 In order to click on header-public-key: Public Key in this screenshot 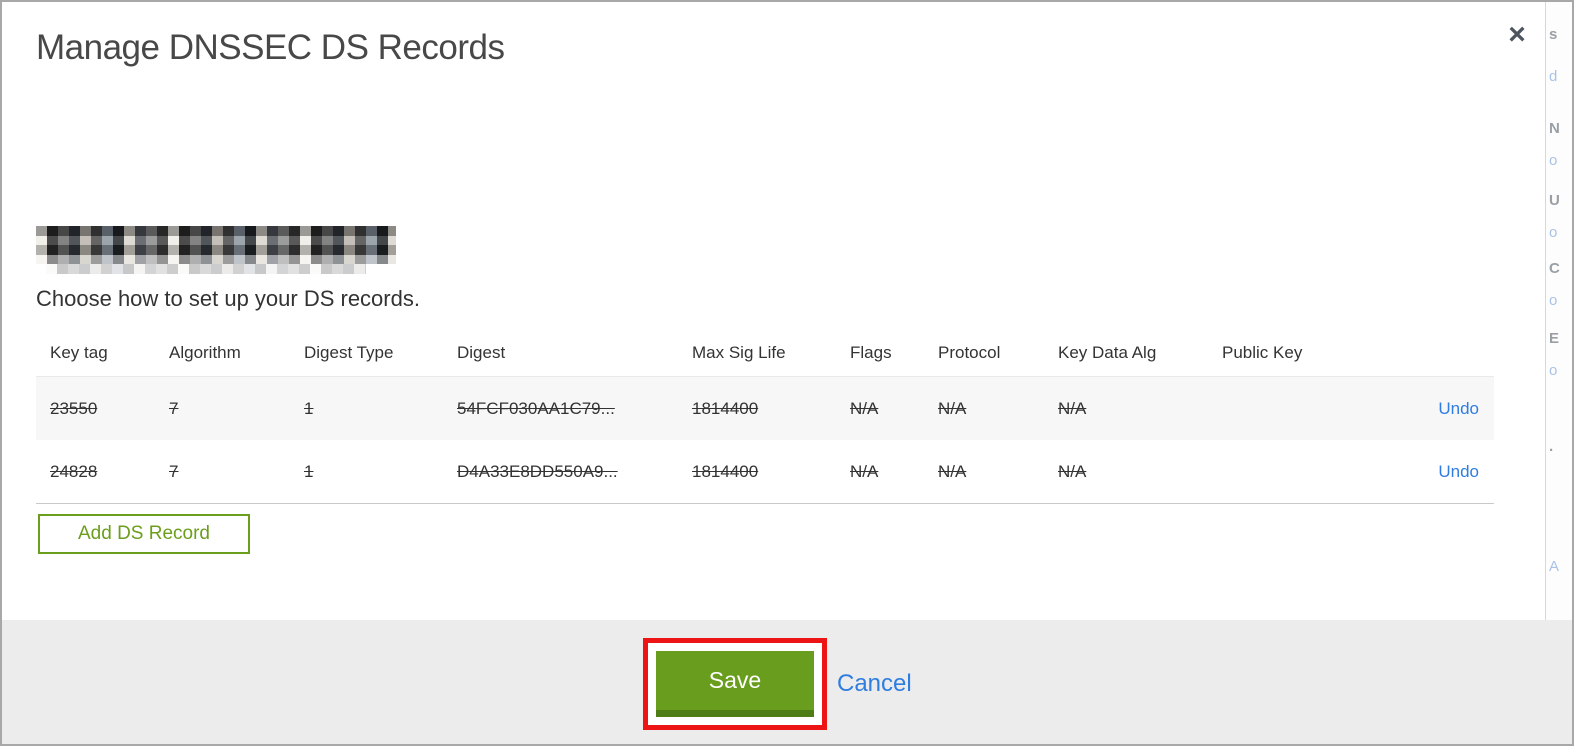, I will do `click(1262, 352)`.